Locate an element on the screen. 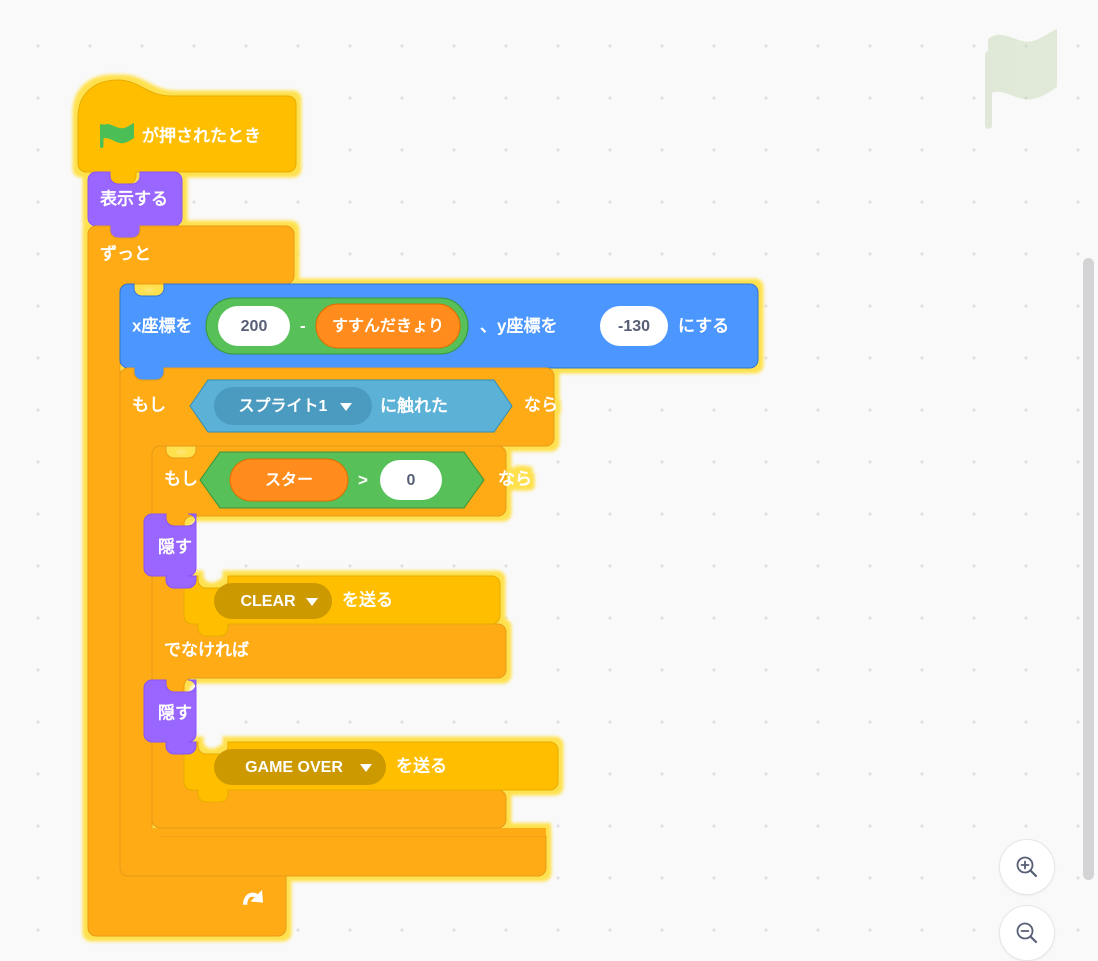 Image resolution: width=1098 pixels, height=961 pixels. zoom-in-button is located at coordinates (1027, 867).